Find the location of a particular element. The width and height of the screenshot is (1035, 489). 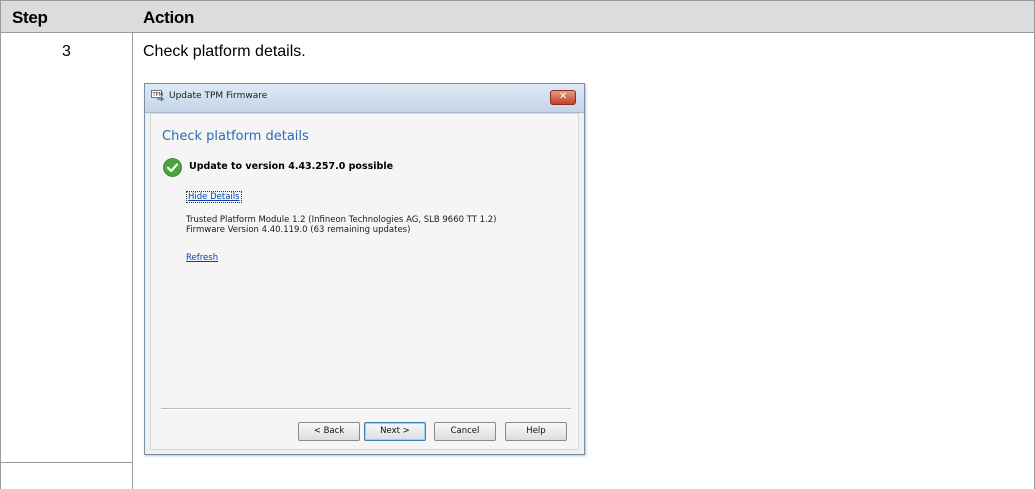

close-button: ✕ is located at coordinates (563, 97).